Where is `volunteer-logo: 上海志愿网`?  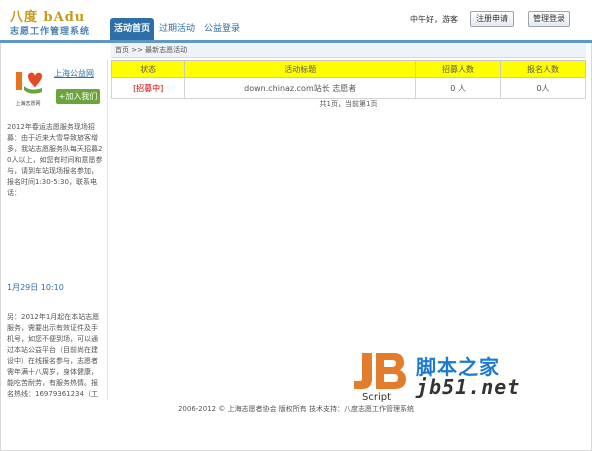 volunteer-logo: 上海志愿网 is located at coordinates (28, 88).